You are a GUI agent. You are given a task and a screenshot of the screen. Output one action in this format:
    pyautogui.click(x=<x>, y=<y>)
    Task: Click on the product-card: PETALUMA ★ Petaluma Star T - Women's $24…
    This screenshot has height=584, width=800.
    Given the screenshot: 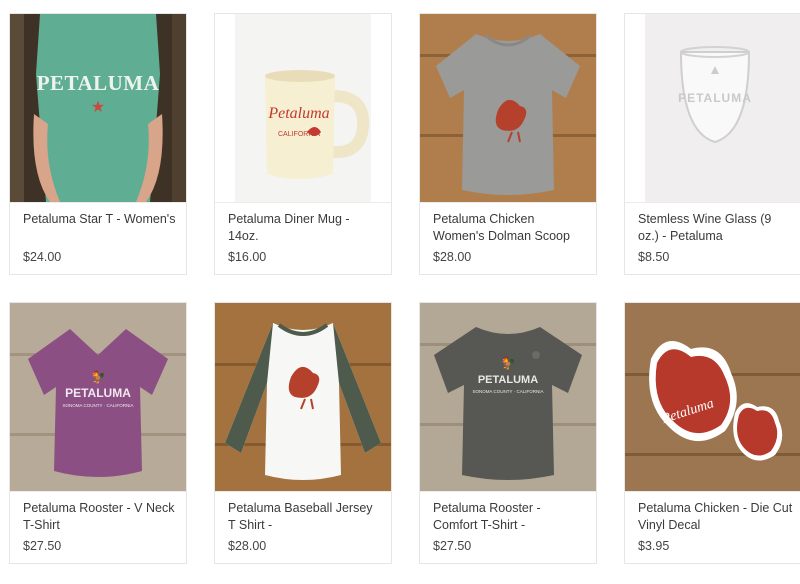 What is the action you would take?
    pyautogui.click(x=98, y=144)
    